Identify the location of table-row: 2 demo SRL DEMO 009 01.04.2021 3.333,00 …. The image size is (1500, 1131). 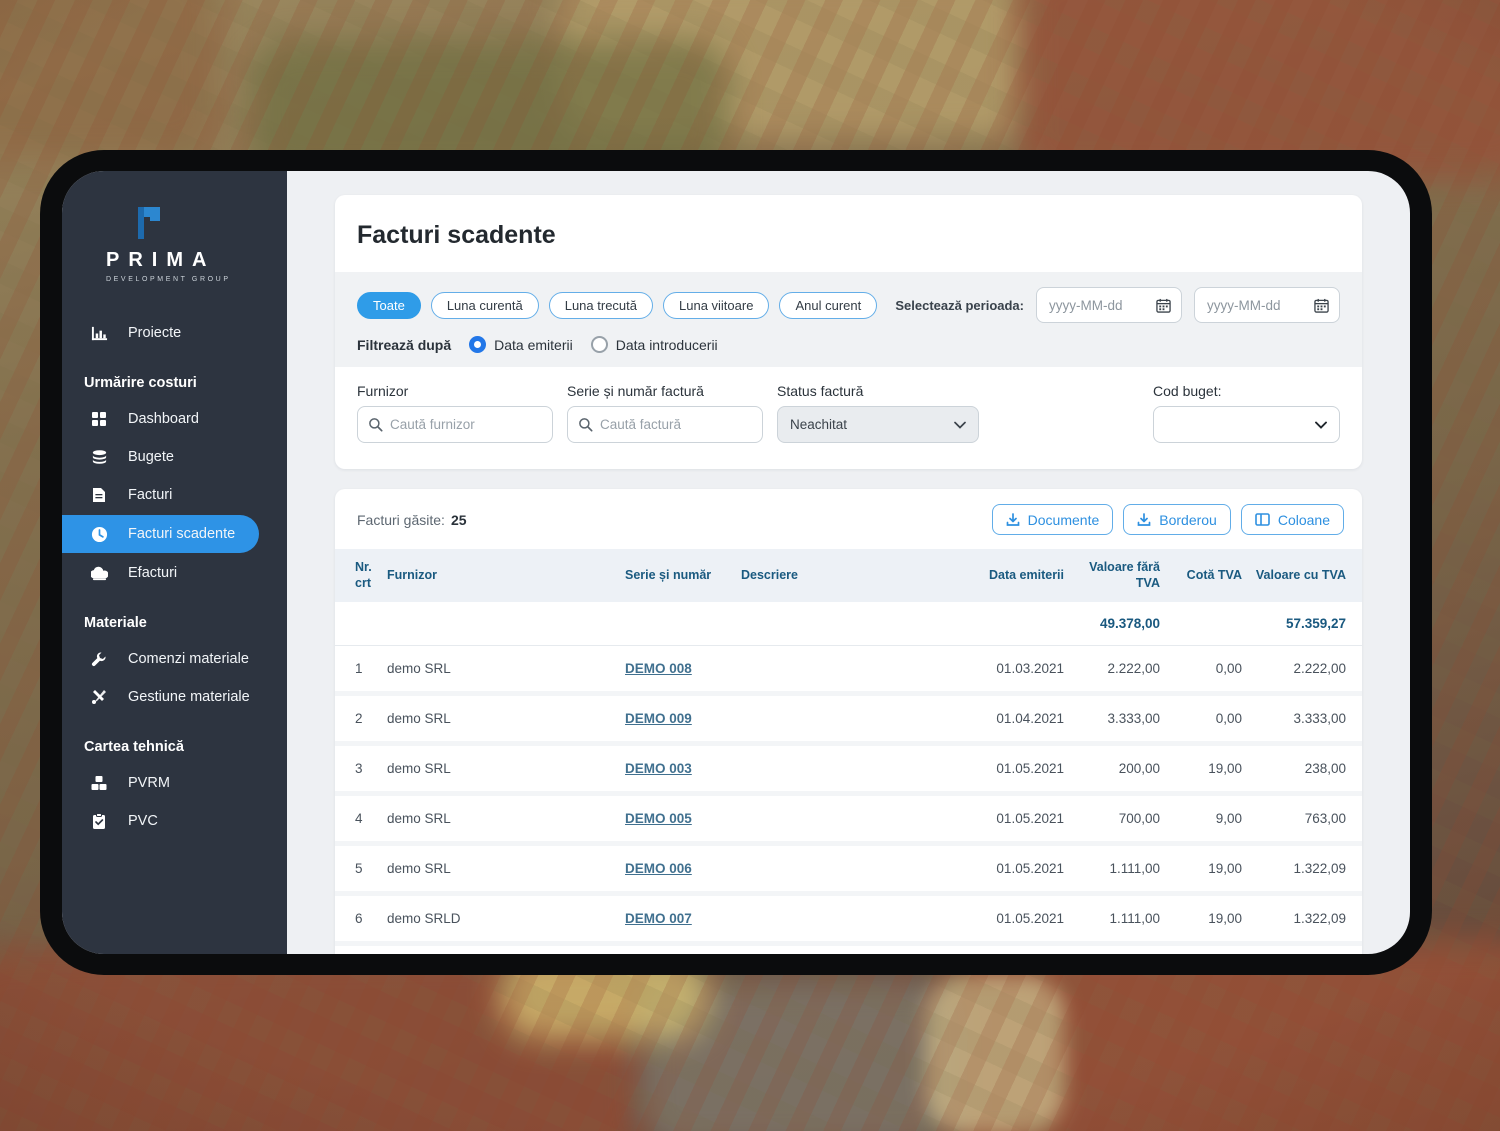
(848, 720).